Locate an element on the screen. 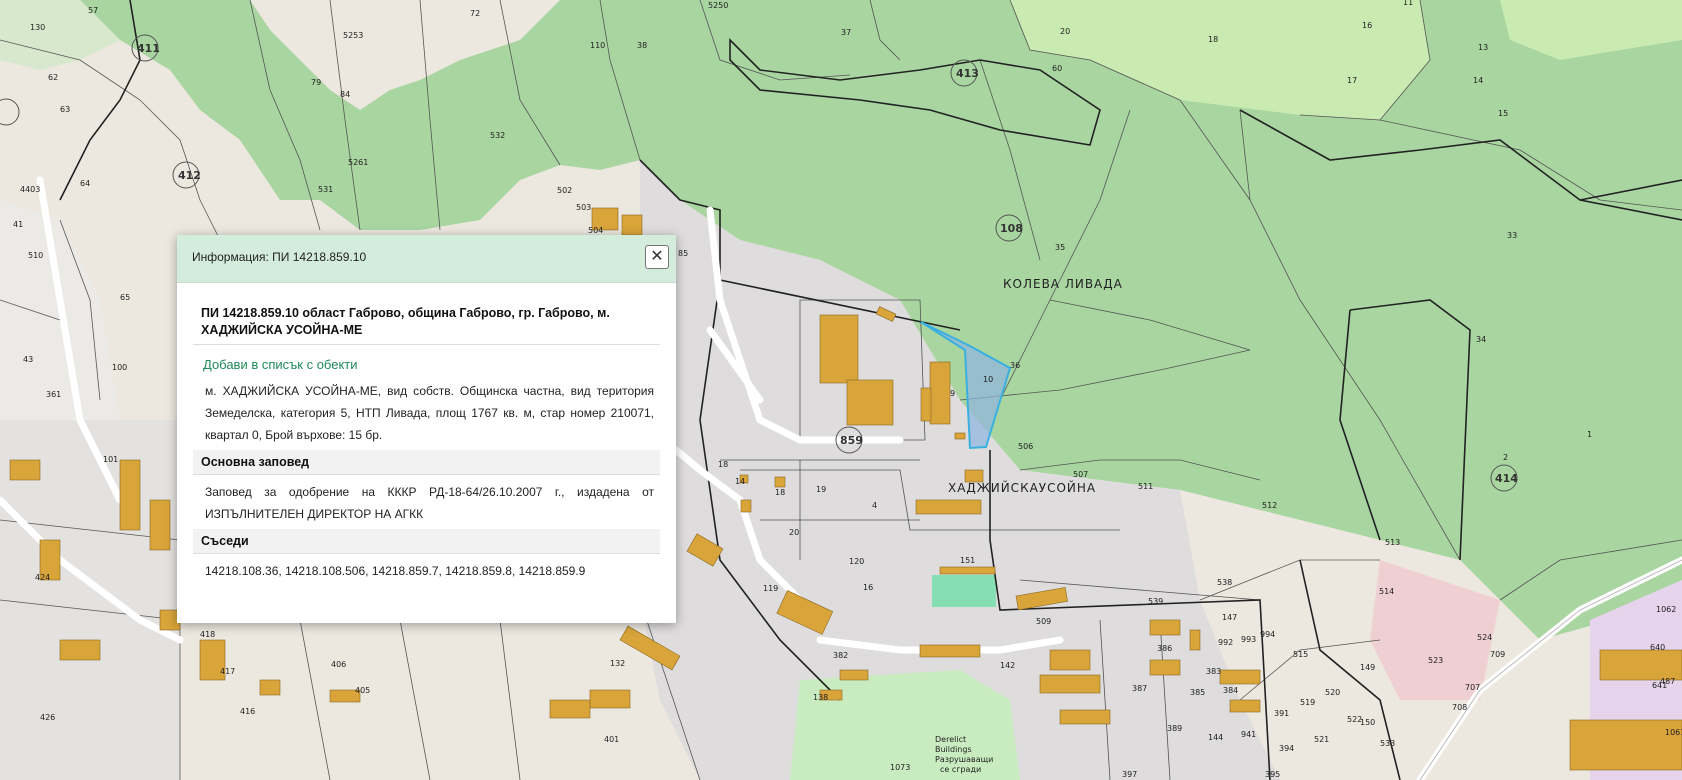 Image resolution: width=1682 pixels, height=780 pixels. svg-text: 708 is located at coordinates (1459, 707).